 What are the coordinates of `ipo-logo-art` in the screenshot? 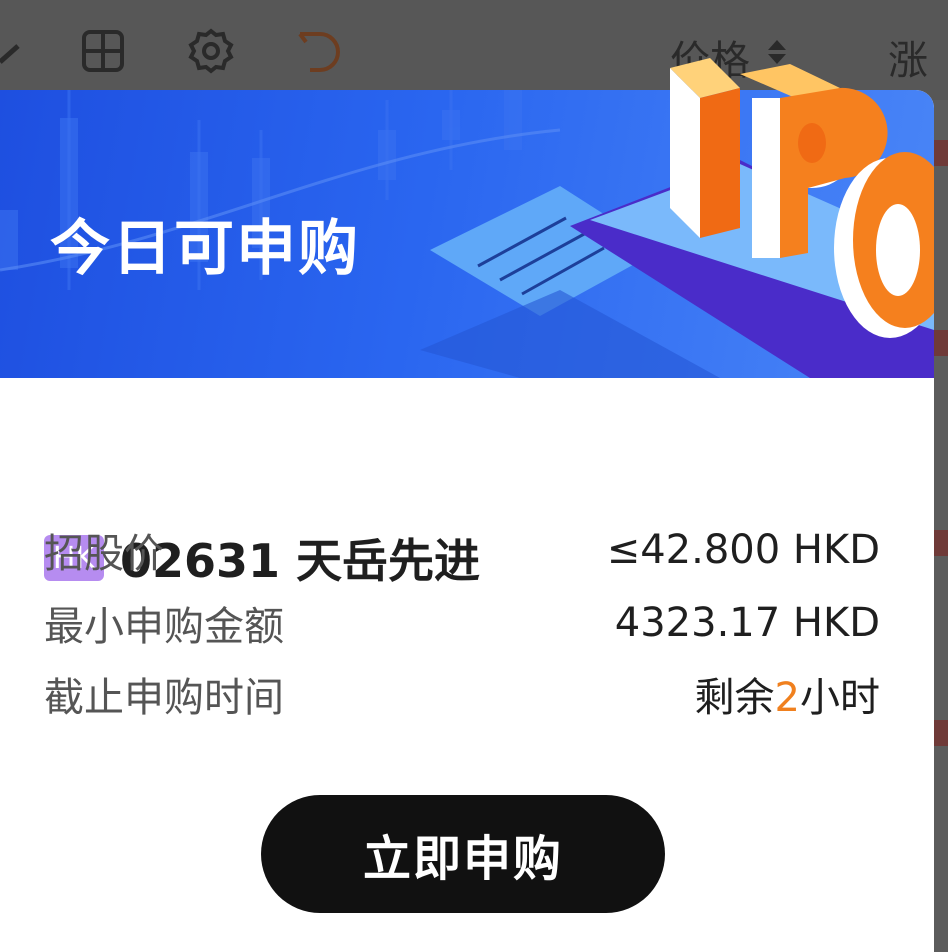 It's located at (802, 198).